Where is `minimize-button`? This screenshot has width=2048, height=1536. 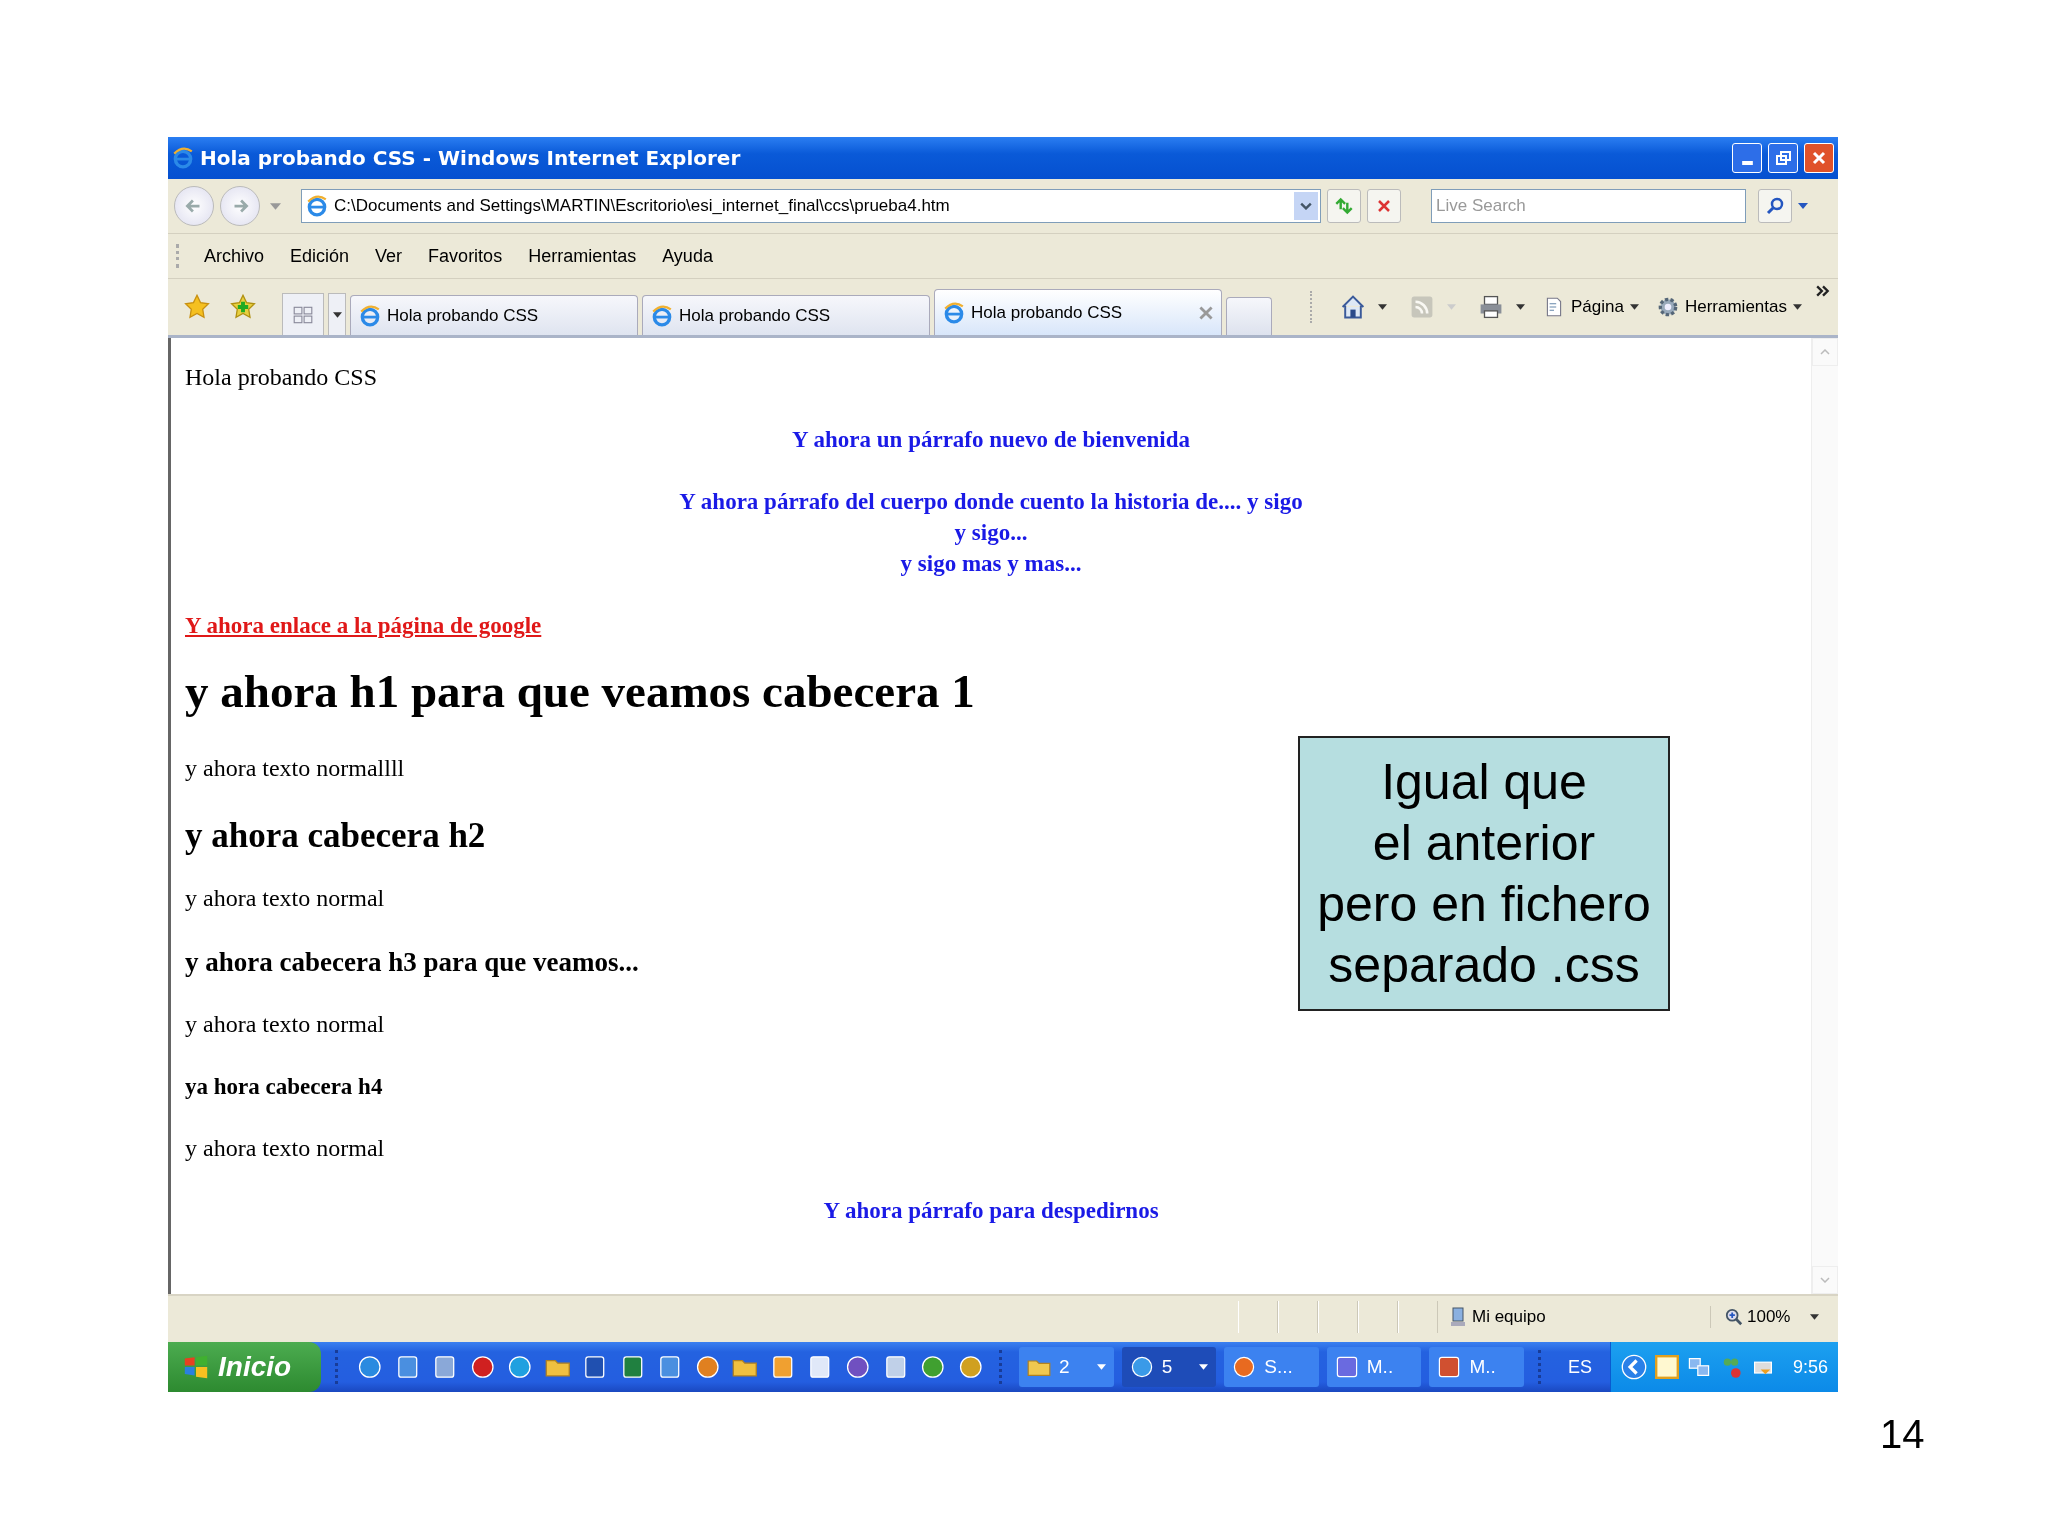
minimize-button is located at coordinates (1747, 158).